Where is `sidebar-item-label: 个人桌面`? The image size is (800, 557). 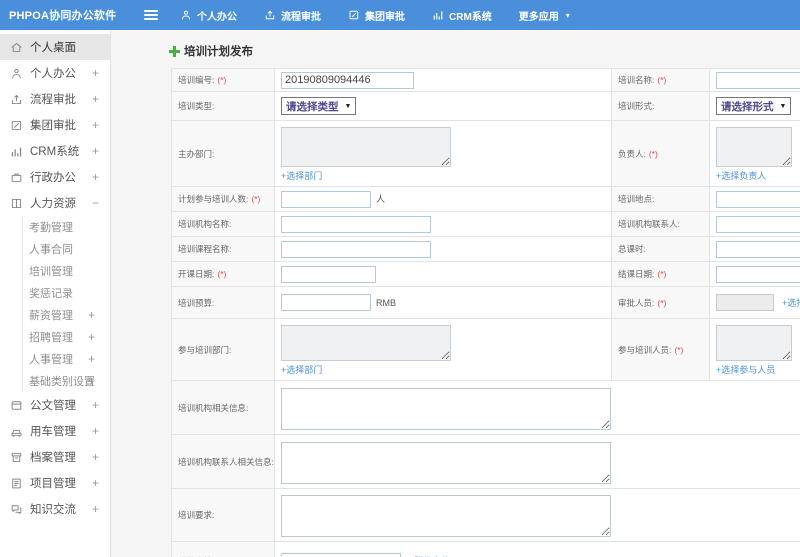 sidebar-item-label: 个人桌面 is located at coordinates (53, 48).